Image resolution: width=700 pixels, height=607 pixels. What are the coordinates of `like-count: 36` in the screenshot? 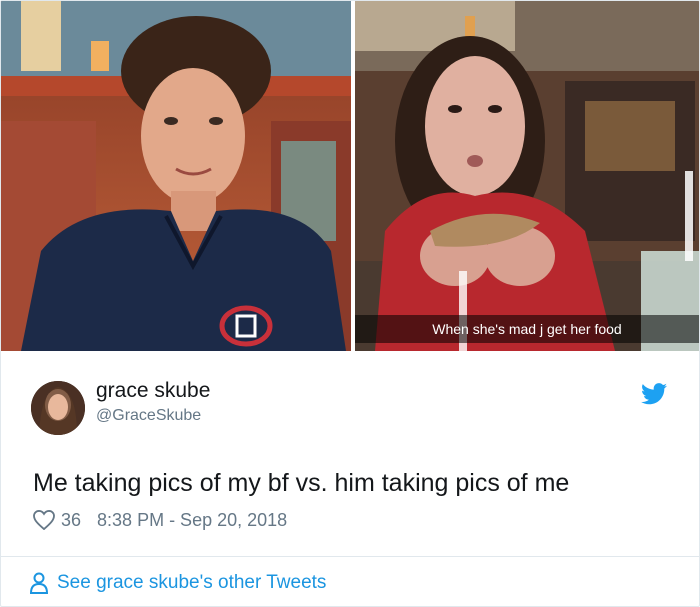 It's located at (71, 520).